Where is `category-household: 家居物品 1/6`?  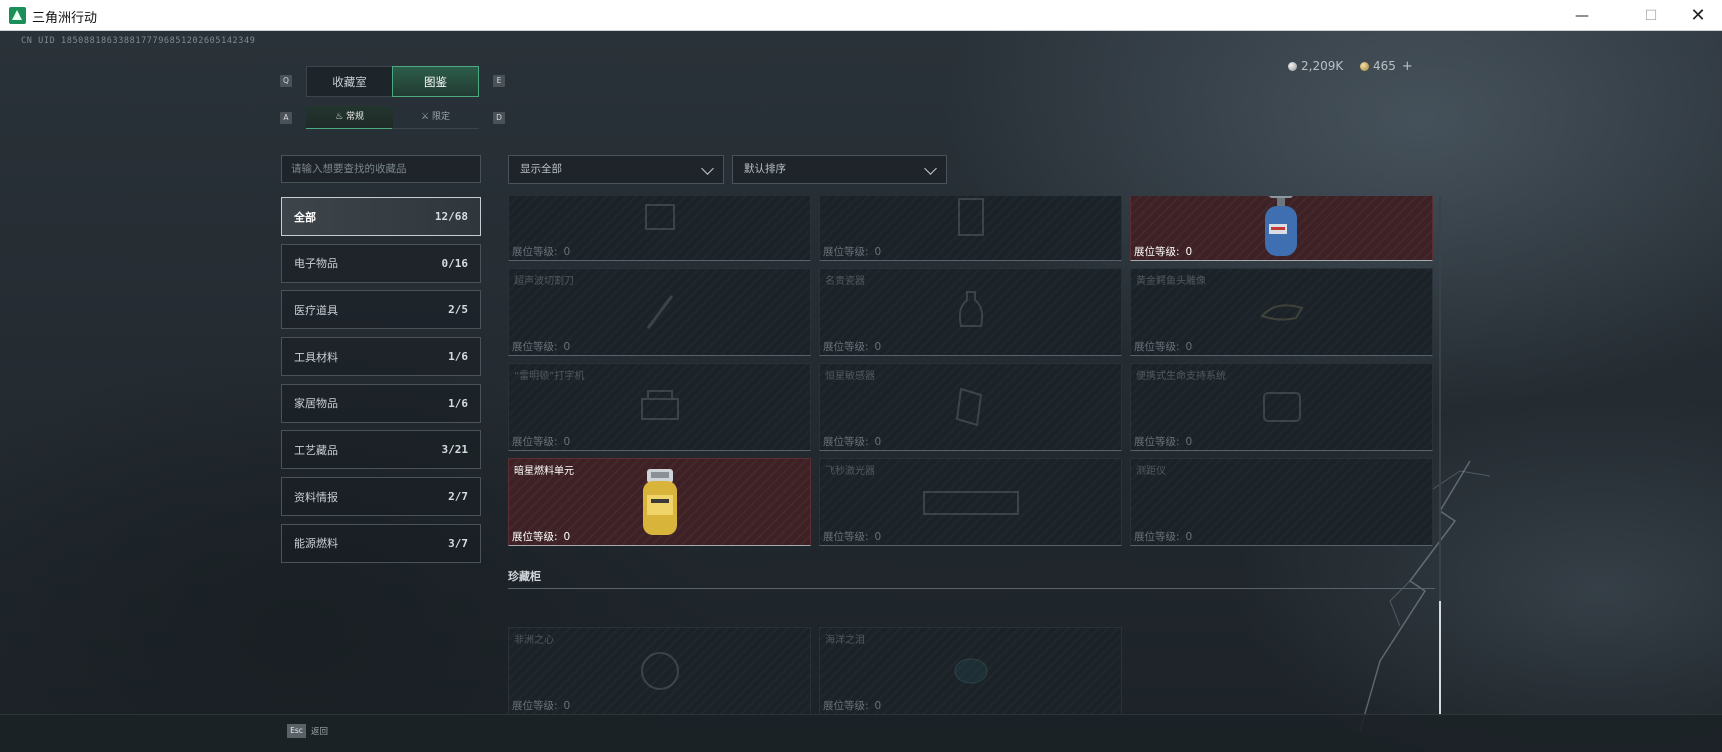
category-household: 家居物品 1/6 is located at coordinates (381, 403).